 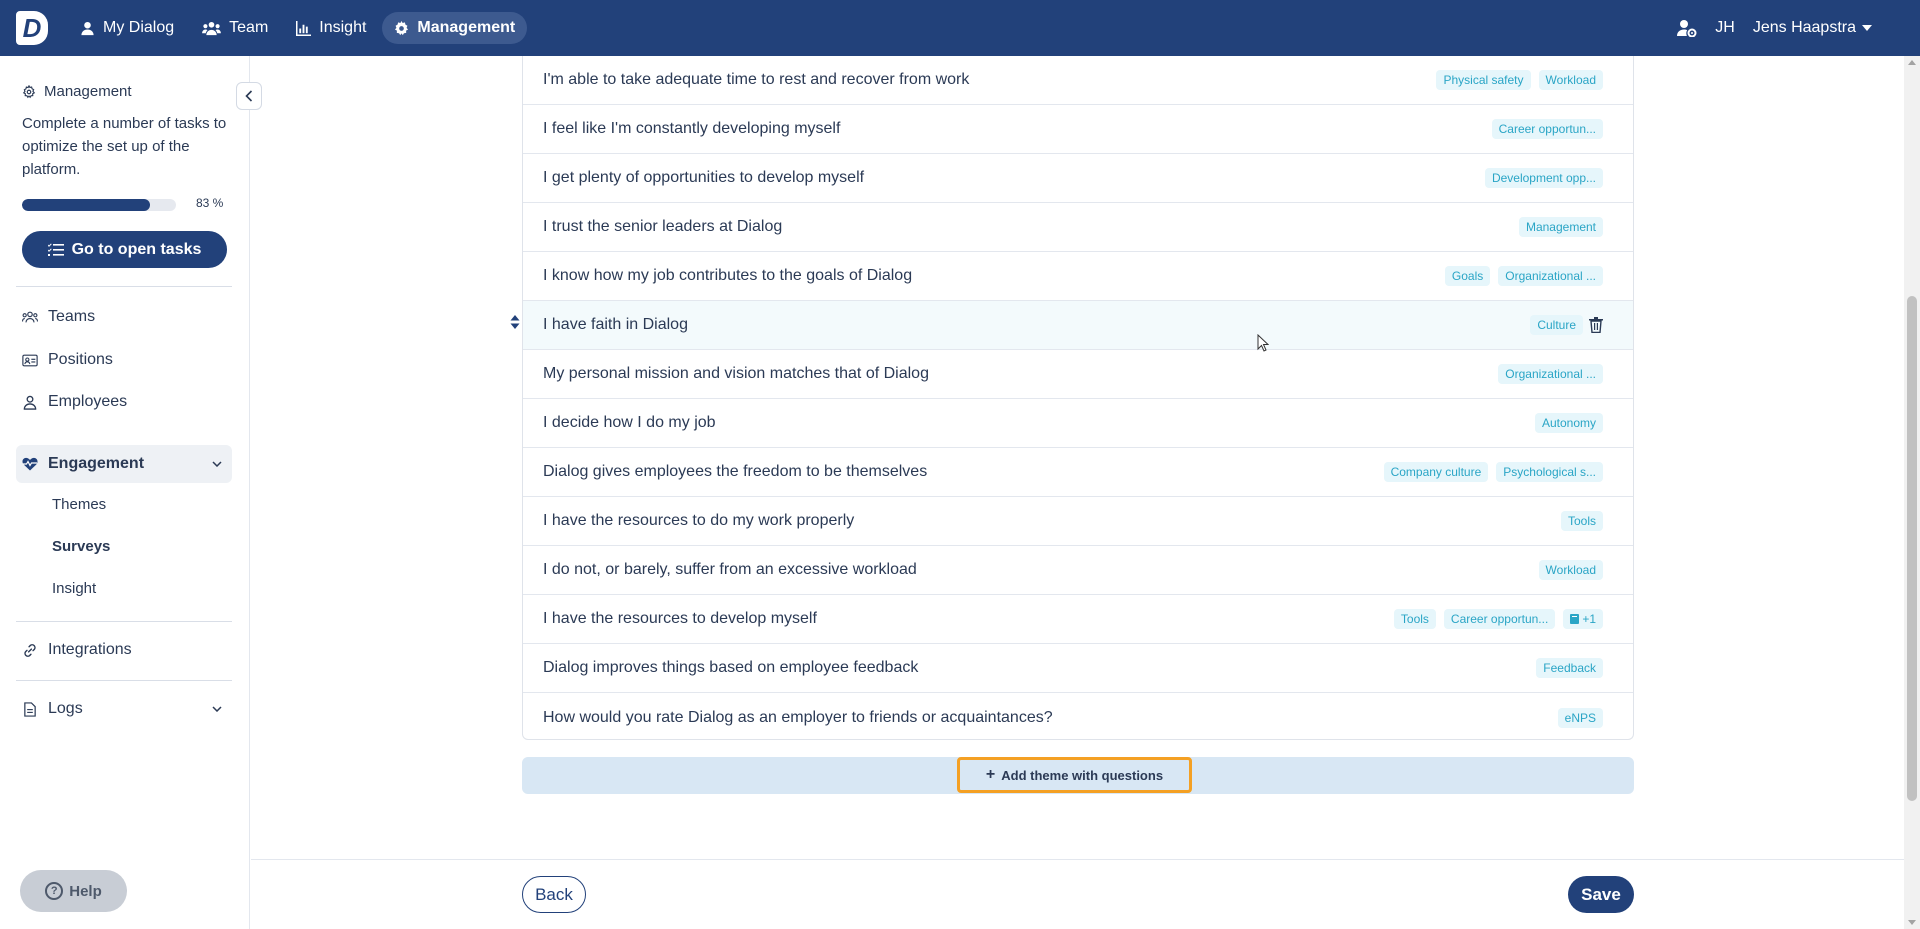 I want to click on sidebar-subitem-surveys: Surveys, so click(x=81, y=546).